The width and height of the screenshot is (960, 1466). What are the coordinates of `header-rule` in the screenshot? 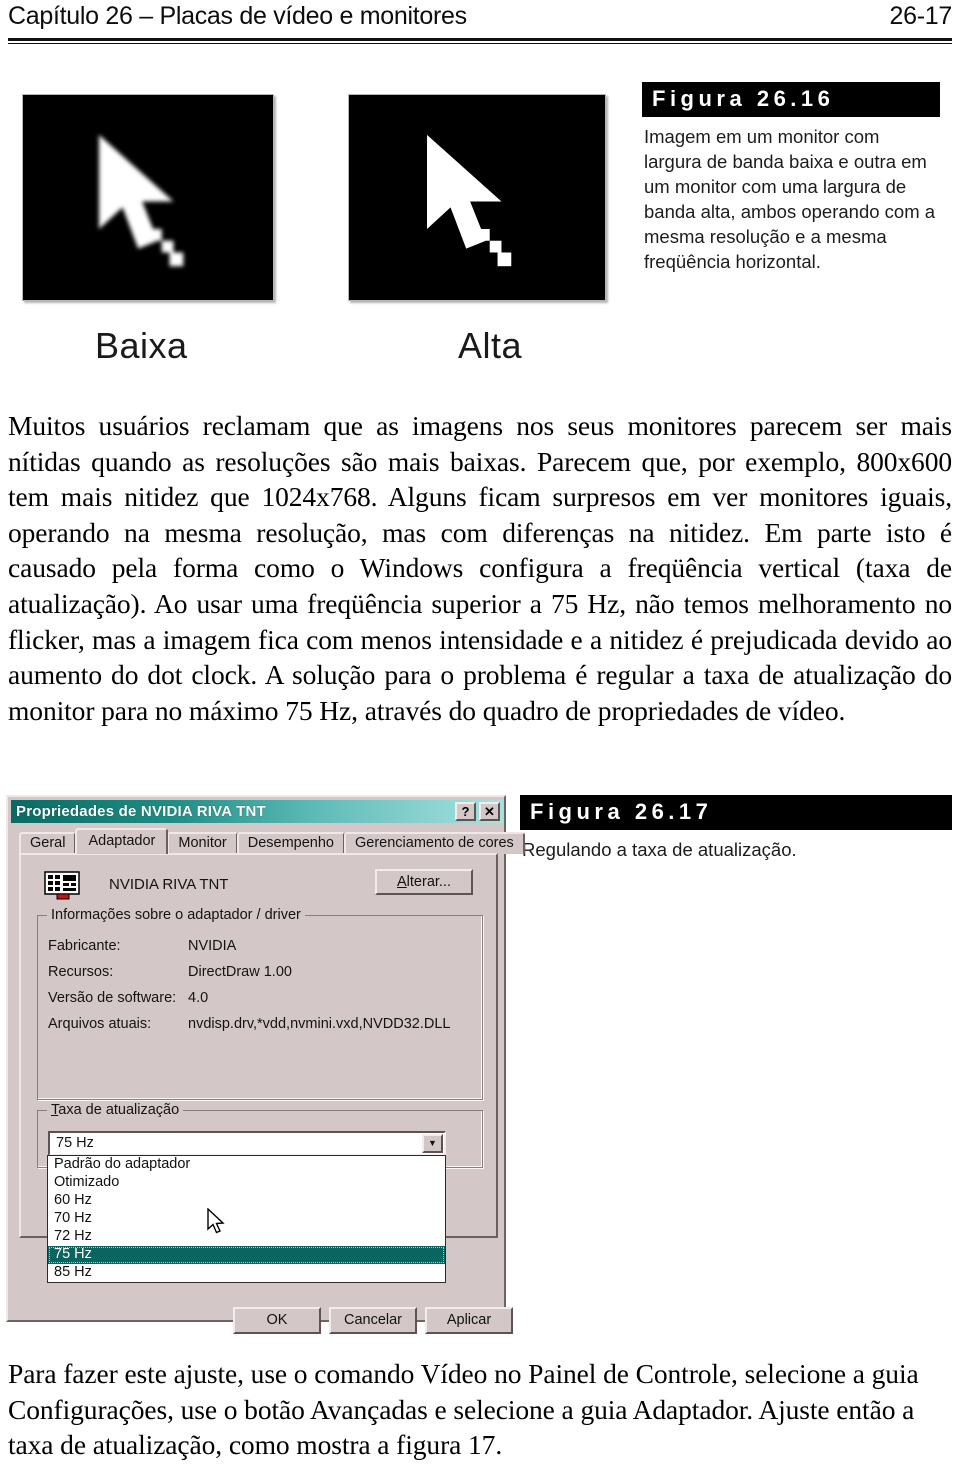 It's located at (480, 41).